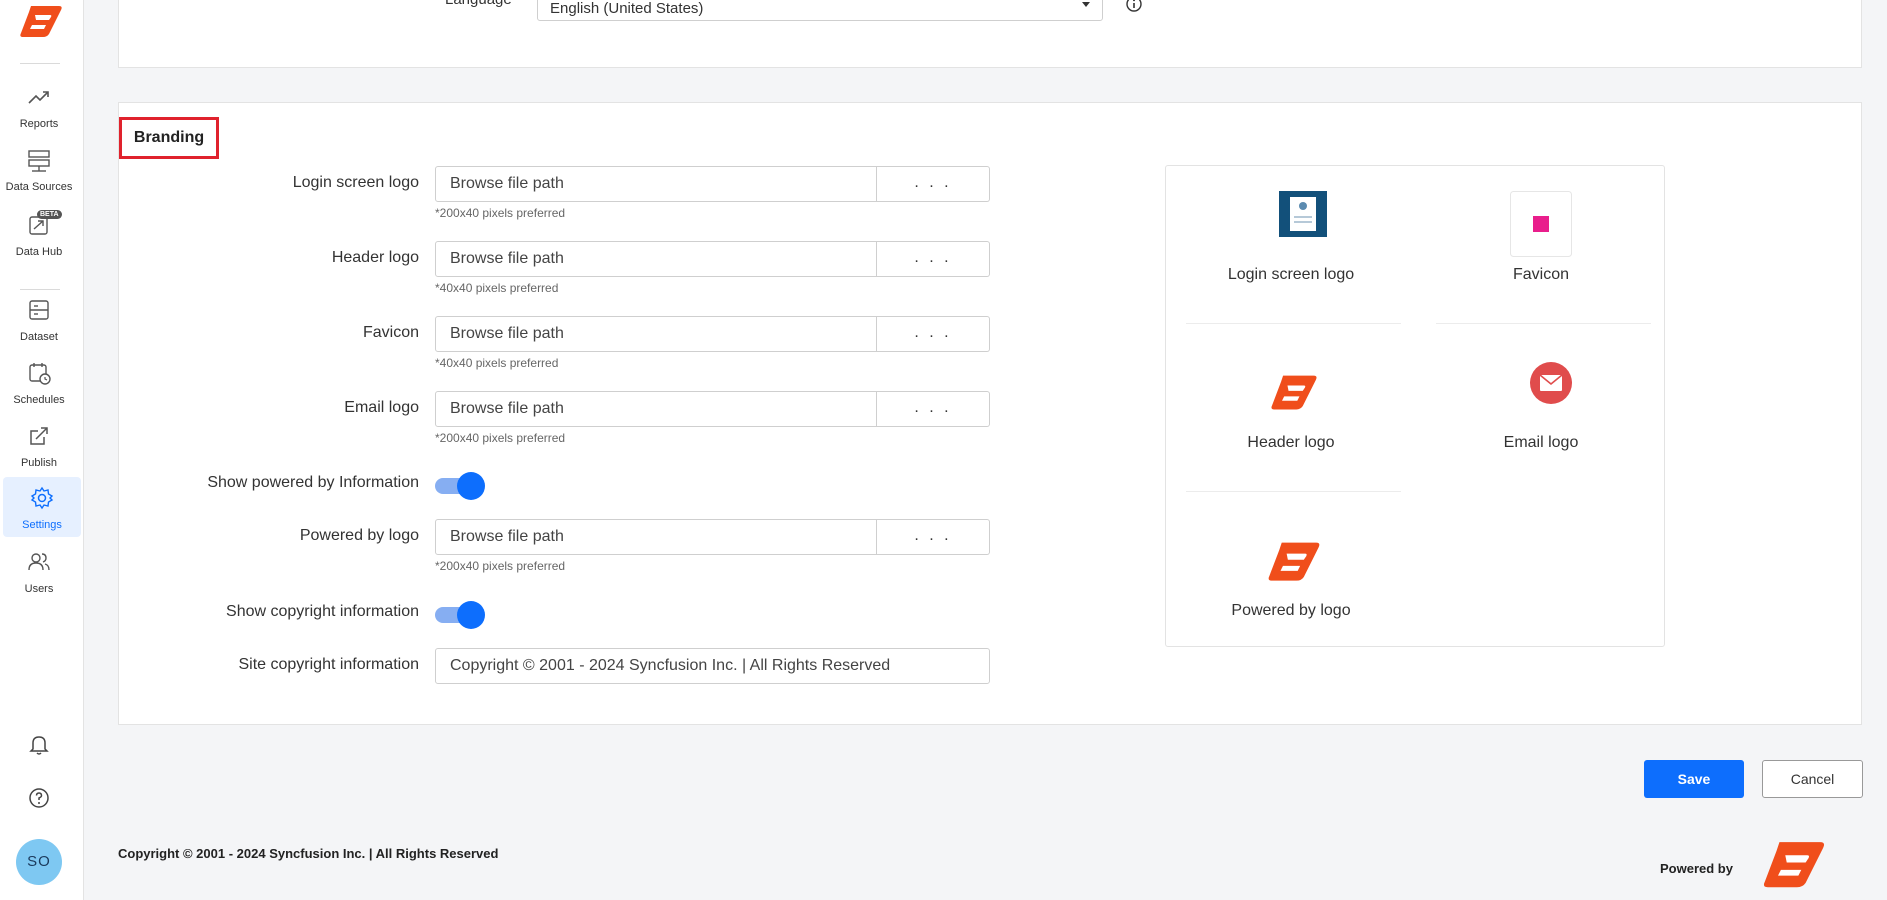 The image size is (1887, 900). What do you see at coordinates (1794, 865) in the screenshot?
I see `powered-by-logo-icon` at bounding box center [1794, 865].